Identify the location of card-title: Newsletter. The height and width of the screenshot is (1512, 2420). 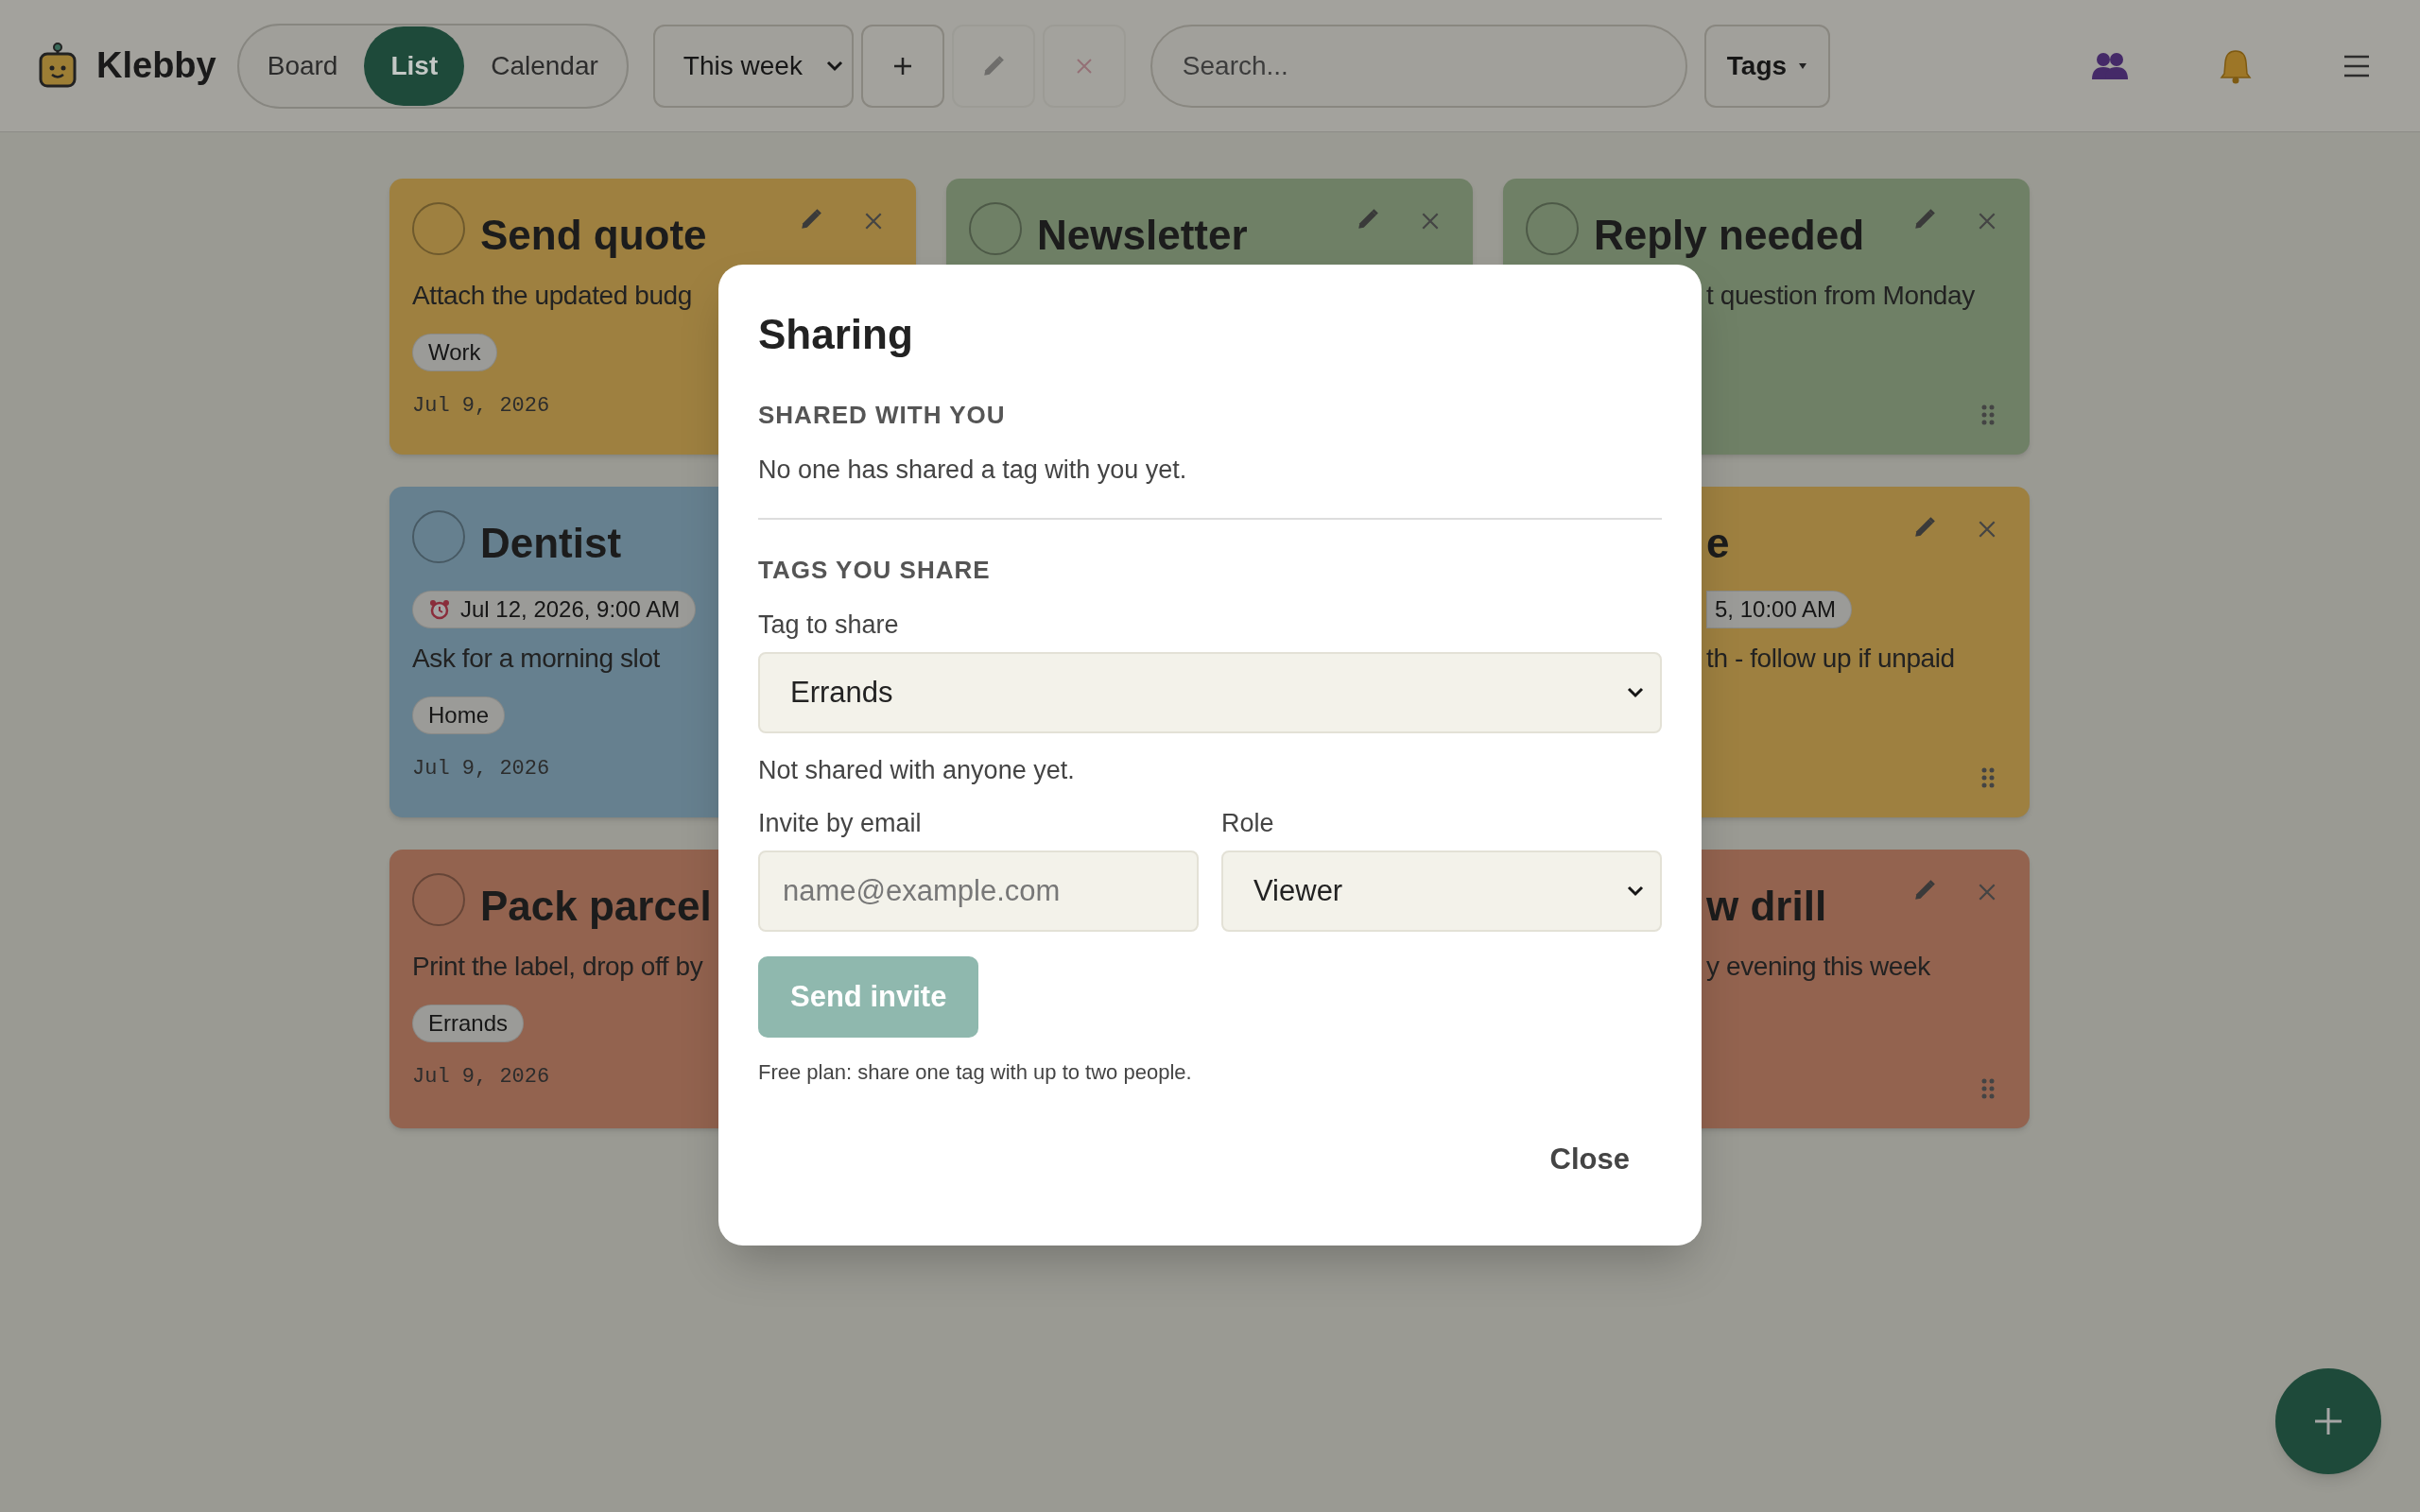
(1142, 235).